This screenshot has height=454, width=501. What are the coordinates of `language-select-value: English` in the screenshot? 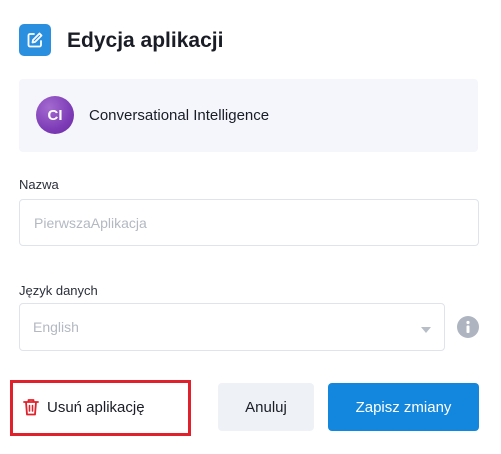 It's located at (56, 327).